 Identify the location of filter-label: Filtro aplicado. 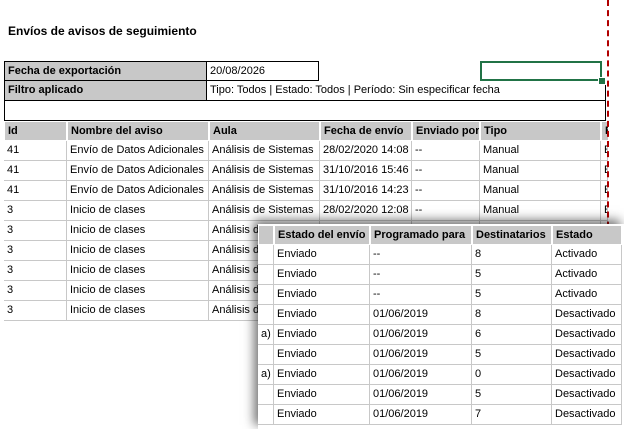
(105, 91).